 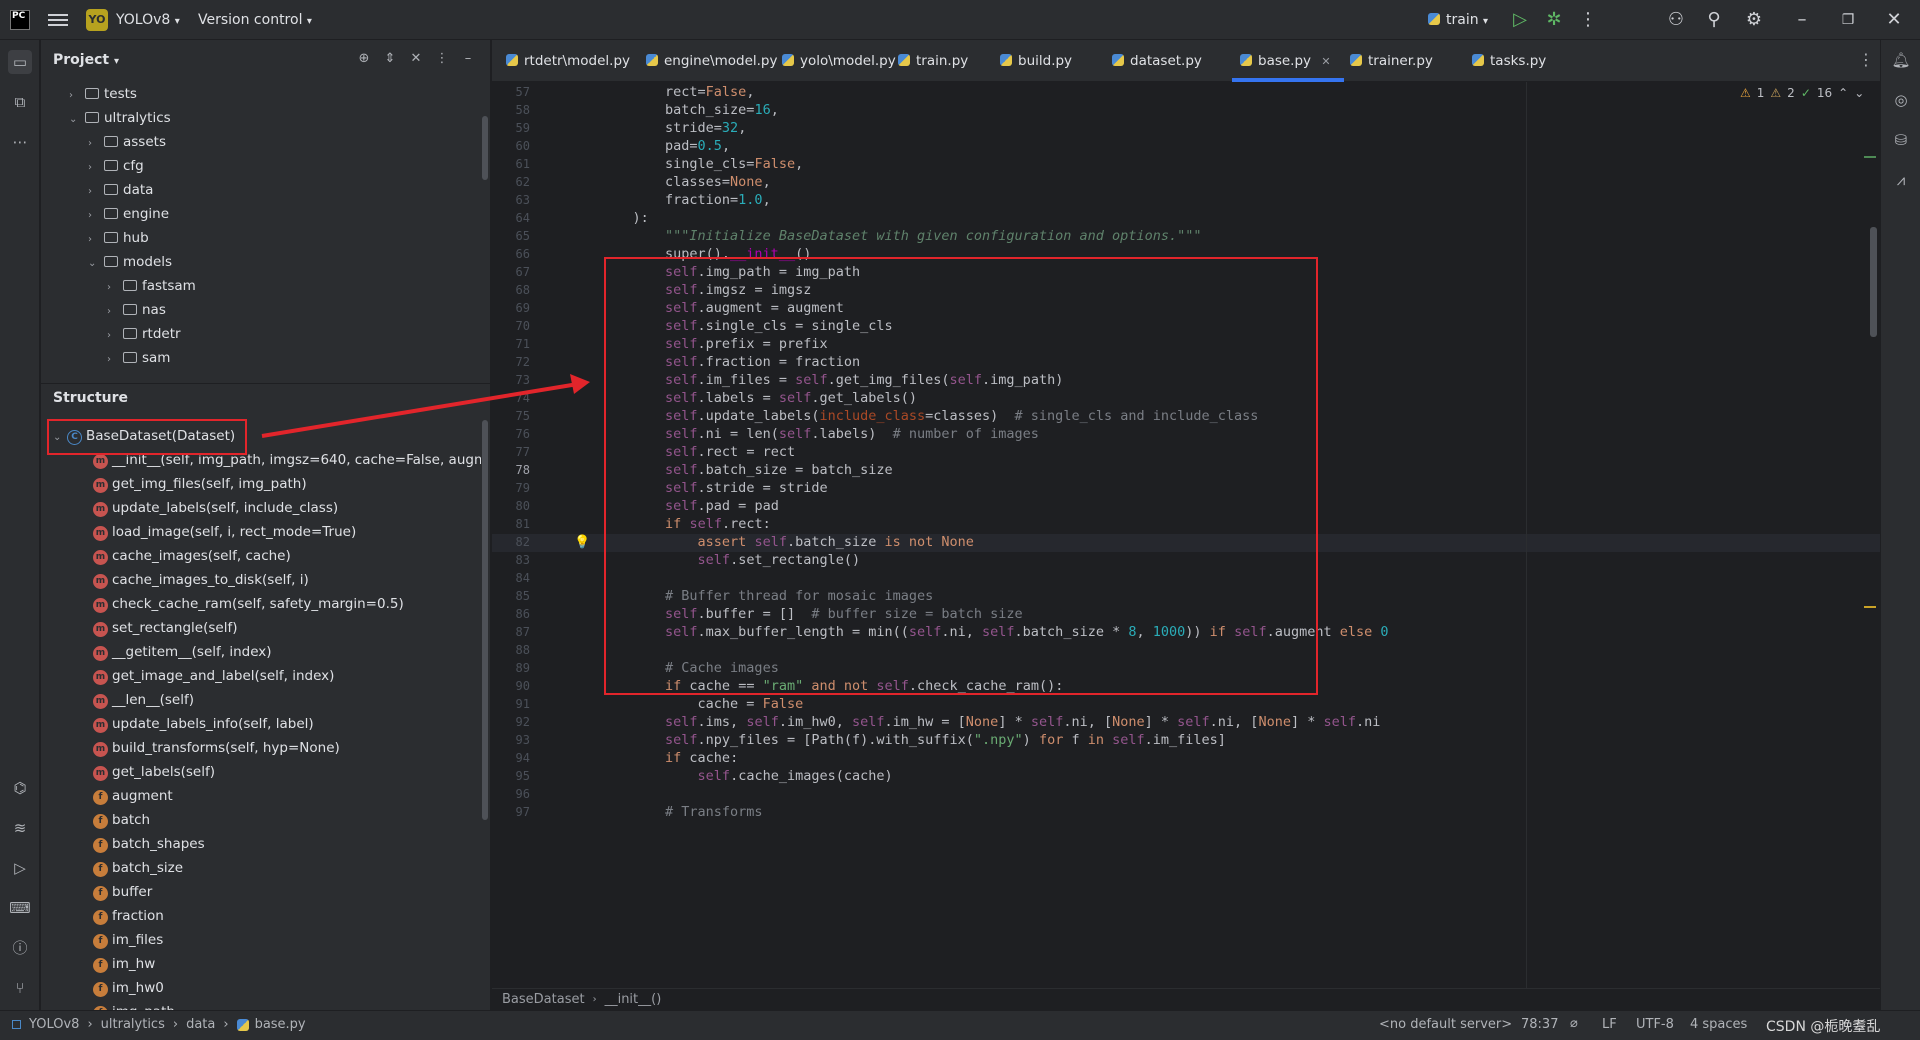 I want to click on line-number: 87, so click(x=511, y=632).